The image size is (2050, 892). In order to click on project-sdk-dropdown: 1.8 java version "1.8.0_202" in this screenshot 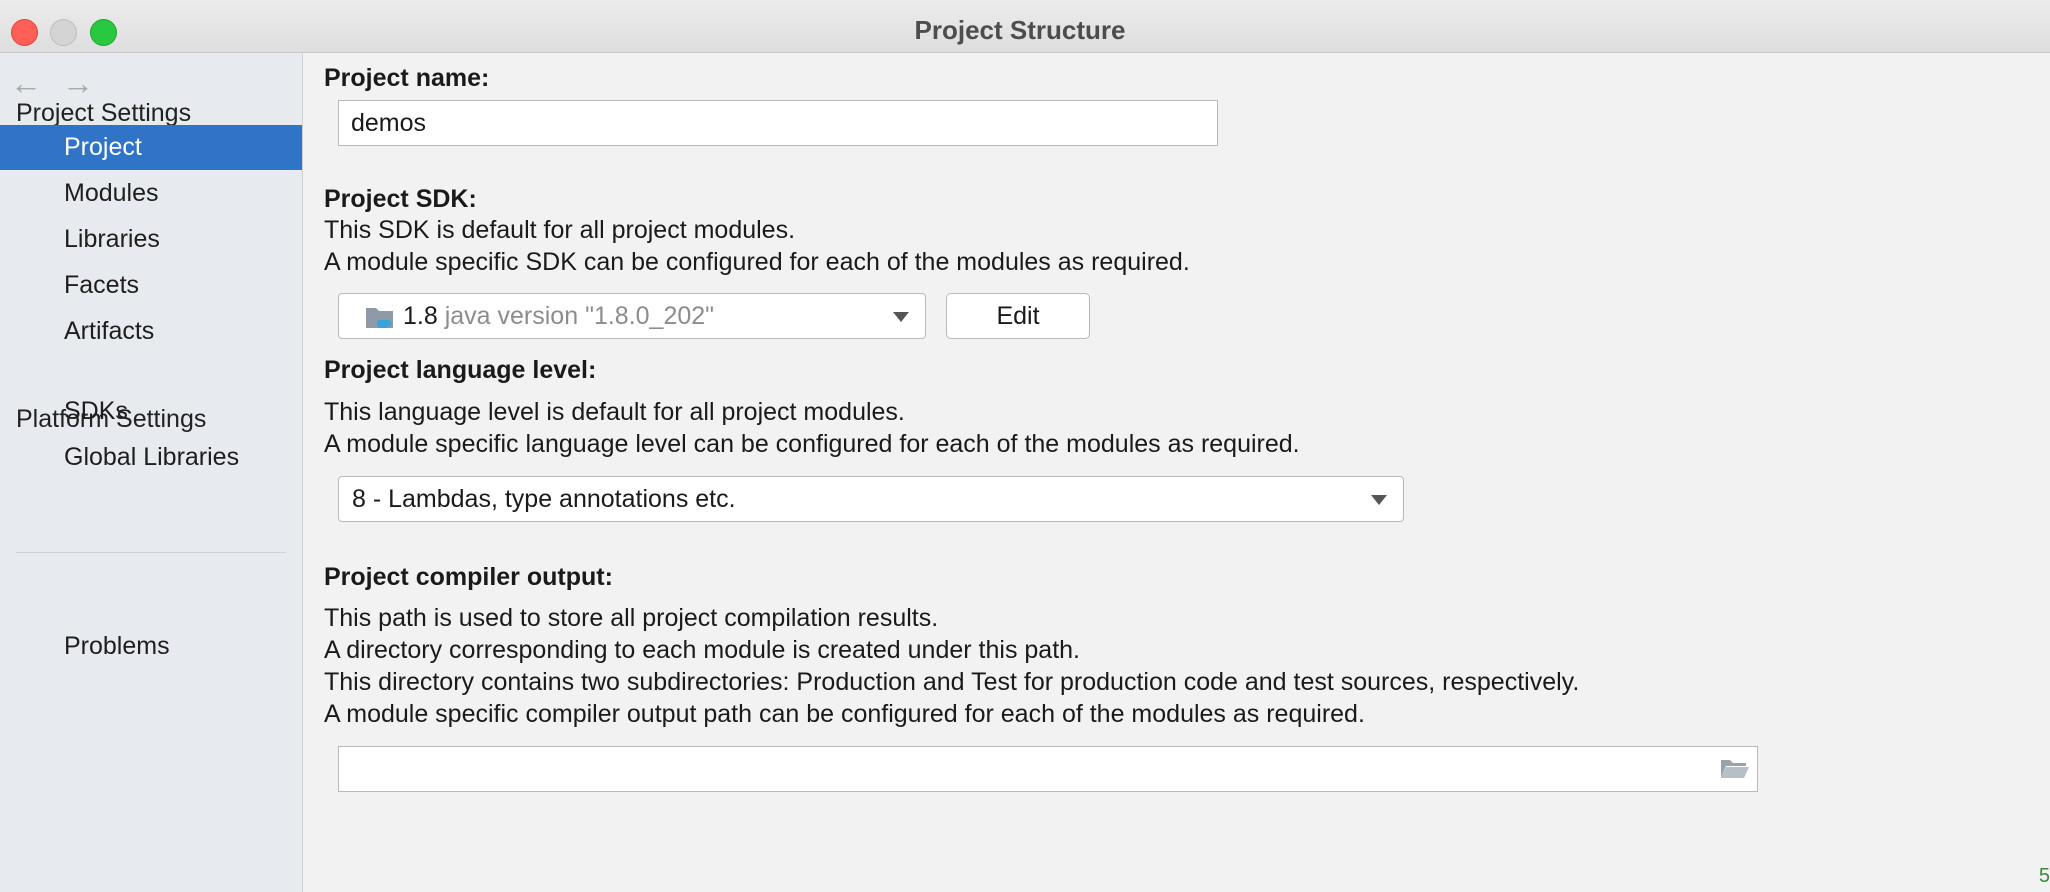, I will do `click(632, 316)`.